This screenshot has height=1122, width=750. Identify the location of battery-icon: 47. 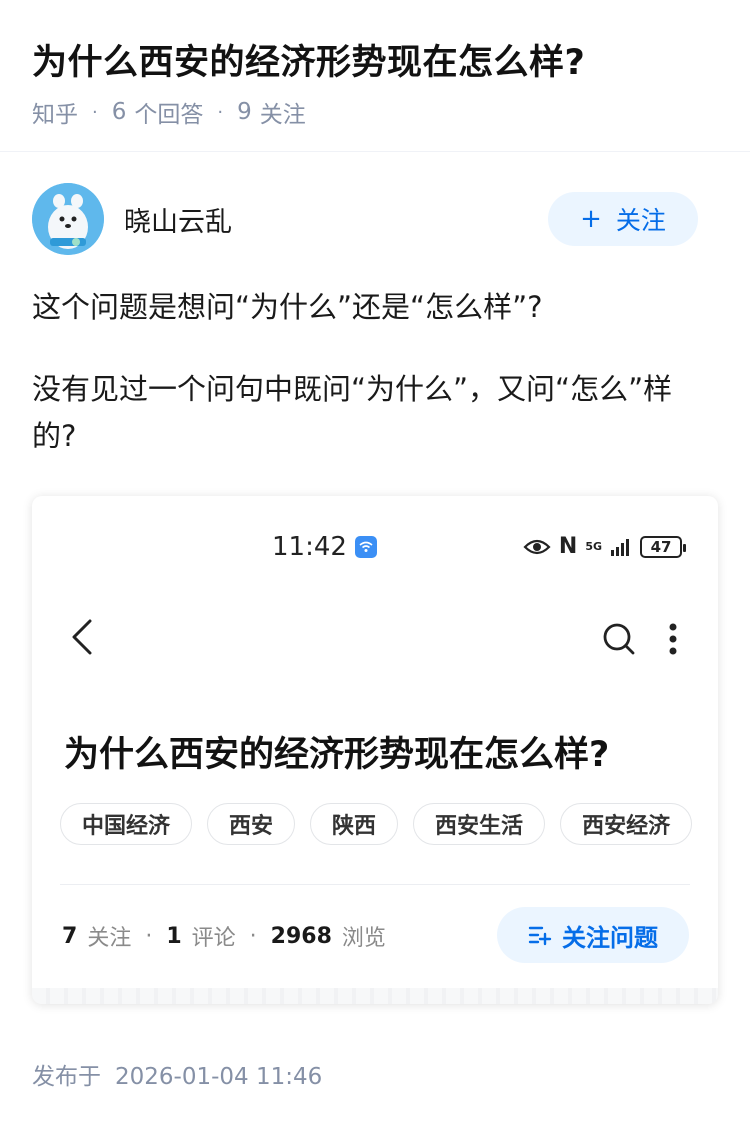
(663, 546).